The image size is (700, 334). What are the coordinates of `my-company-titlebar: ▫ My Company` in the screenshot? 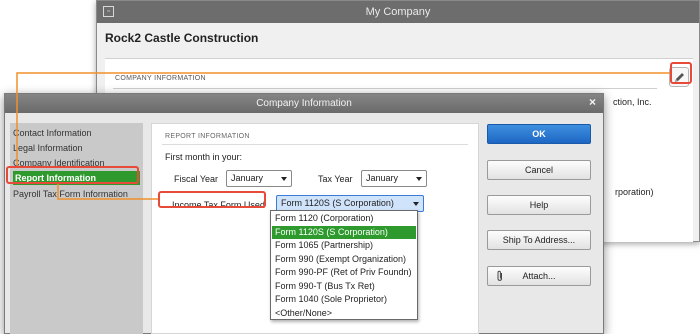 It's located at (398, 12).